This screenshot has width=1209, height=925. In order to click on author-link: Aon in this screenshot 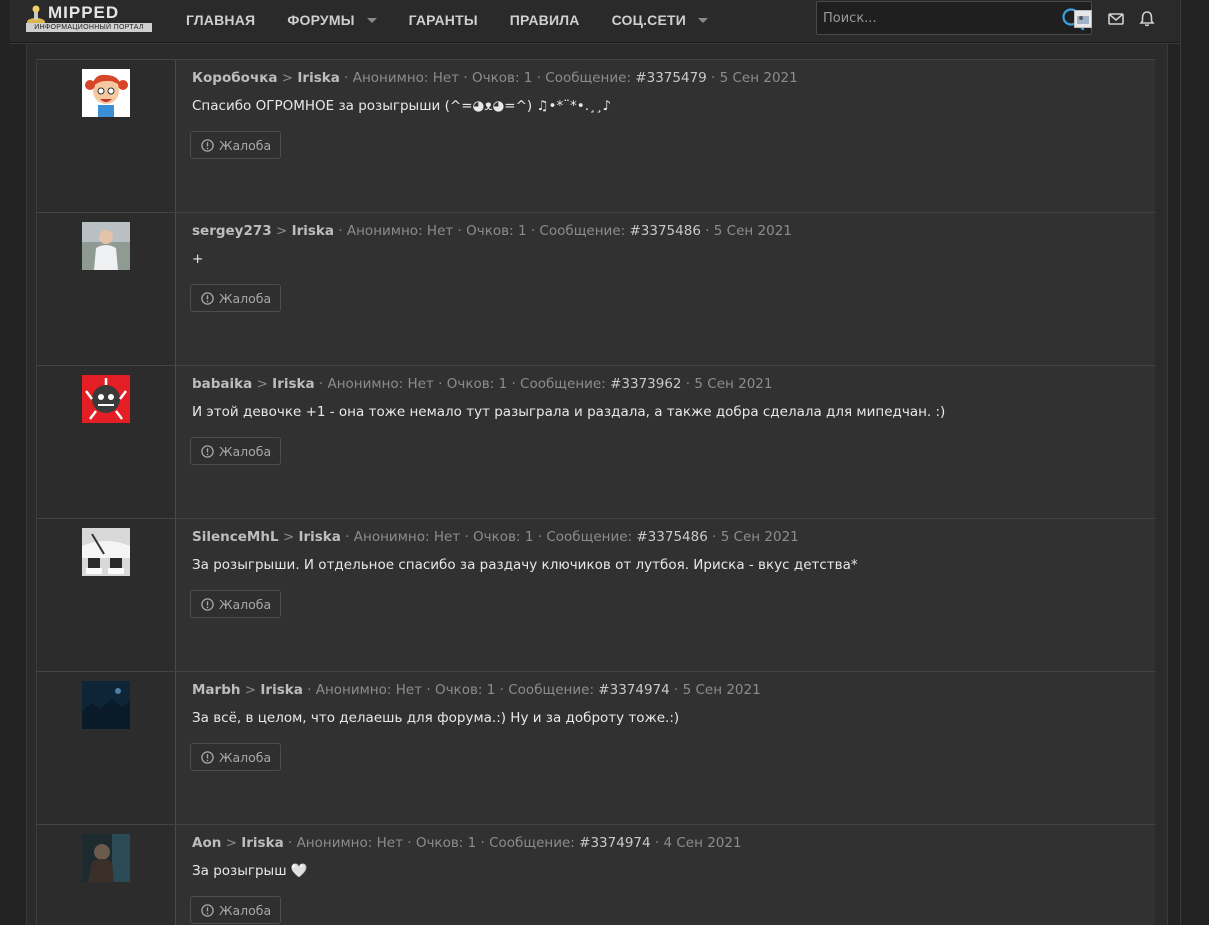, I will do `click(206, 843)`.